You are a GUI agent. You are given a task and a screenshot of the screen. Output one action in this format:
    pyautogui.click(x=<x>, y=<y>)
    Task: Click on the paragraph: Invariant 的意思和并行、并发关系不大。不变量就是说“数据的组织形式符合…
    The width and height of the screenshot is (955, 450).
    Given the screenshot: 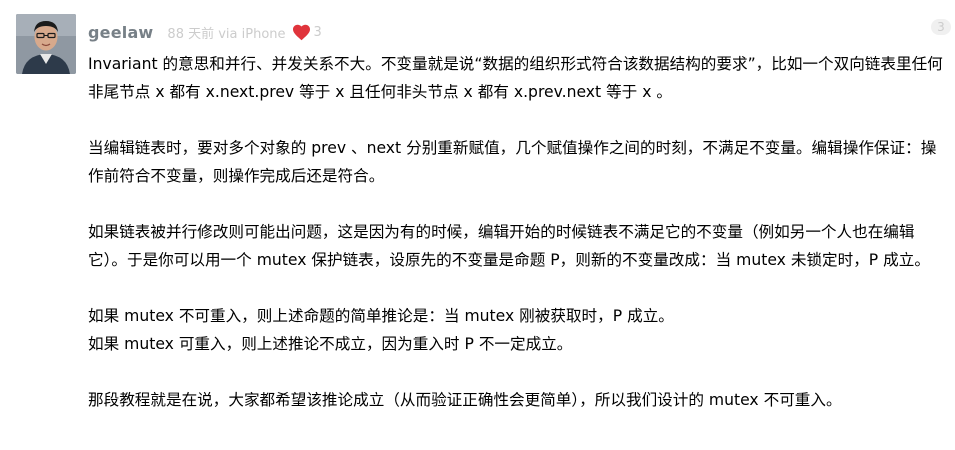 What is the action you would take?
    pyautogui.click(x=515, y=78)
    